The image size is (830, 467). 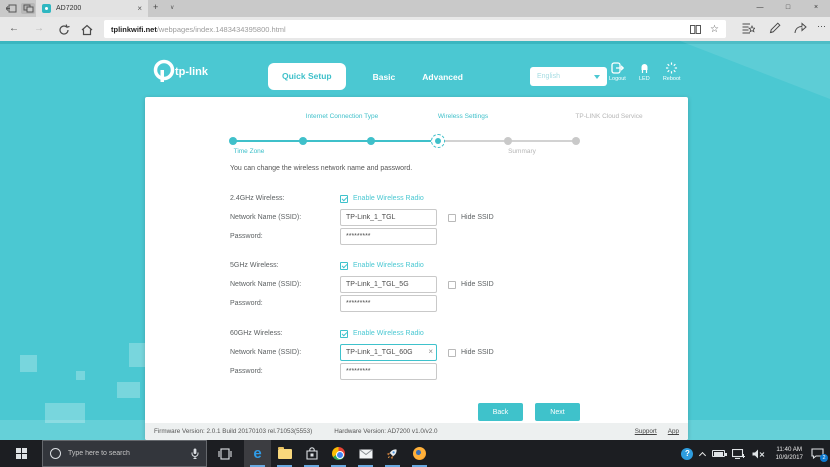 What do you see at coordinates (129, 453) in the screenshot?
I see `search-input` at bounding box center [129, 453].